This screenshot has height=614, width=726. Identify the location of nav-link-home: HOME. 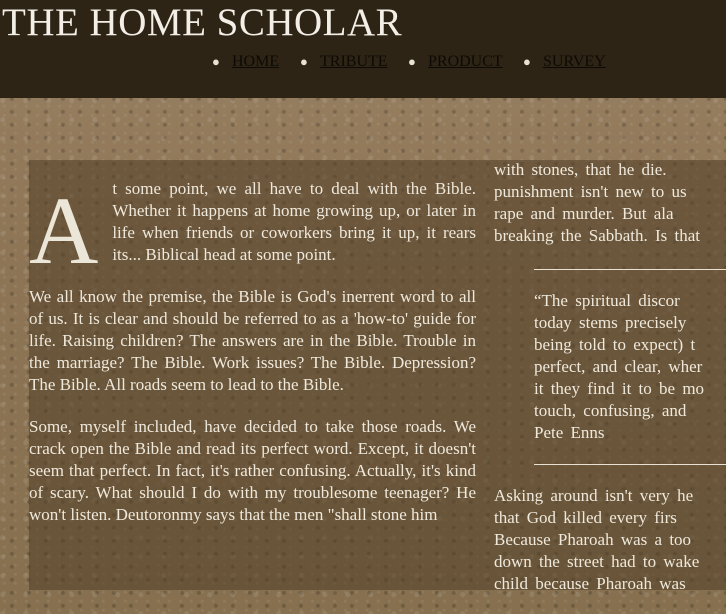
(255, 62).